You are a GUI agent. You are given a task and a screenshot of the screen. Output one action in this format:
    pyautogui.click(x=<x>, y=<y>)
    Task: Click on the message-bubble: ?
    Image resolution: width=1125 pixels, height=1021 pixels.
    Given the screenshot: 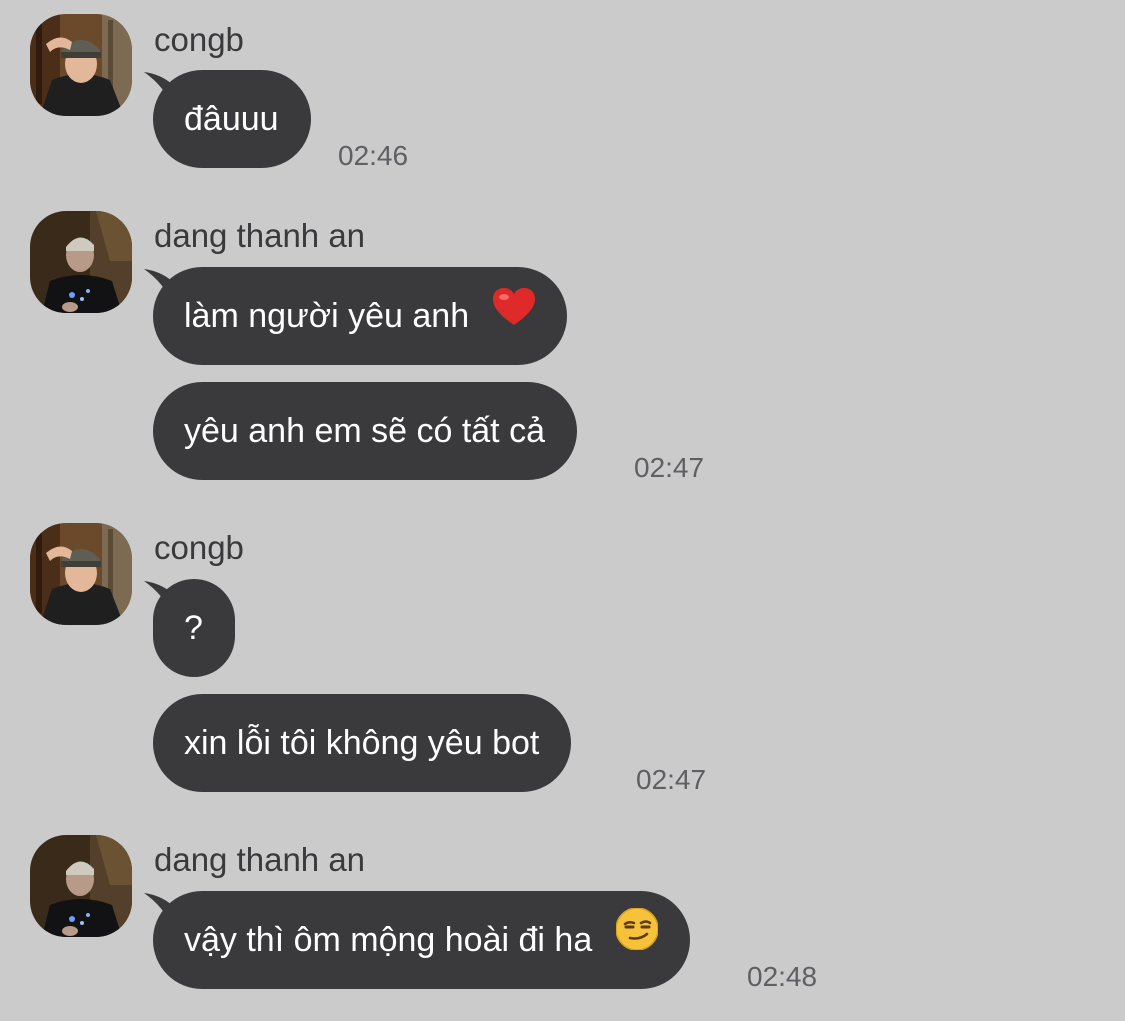 What is the action you would take?
    pyautogui.click(x=194, y=628)
    